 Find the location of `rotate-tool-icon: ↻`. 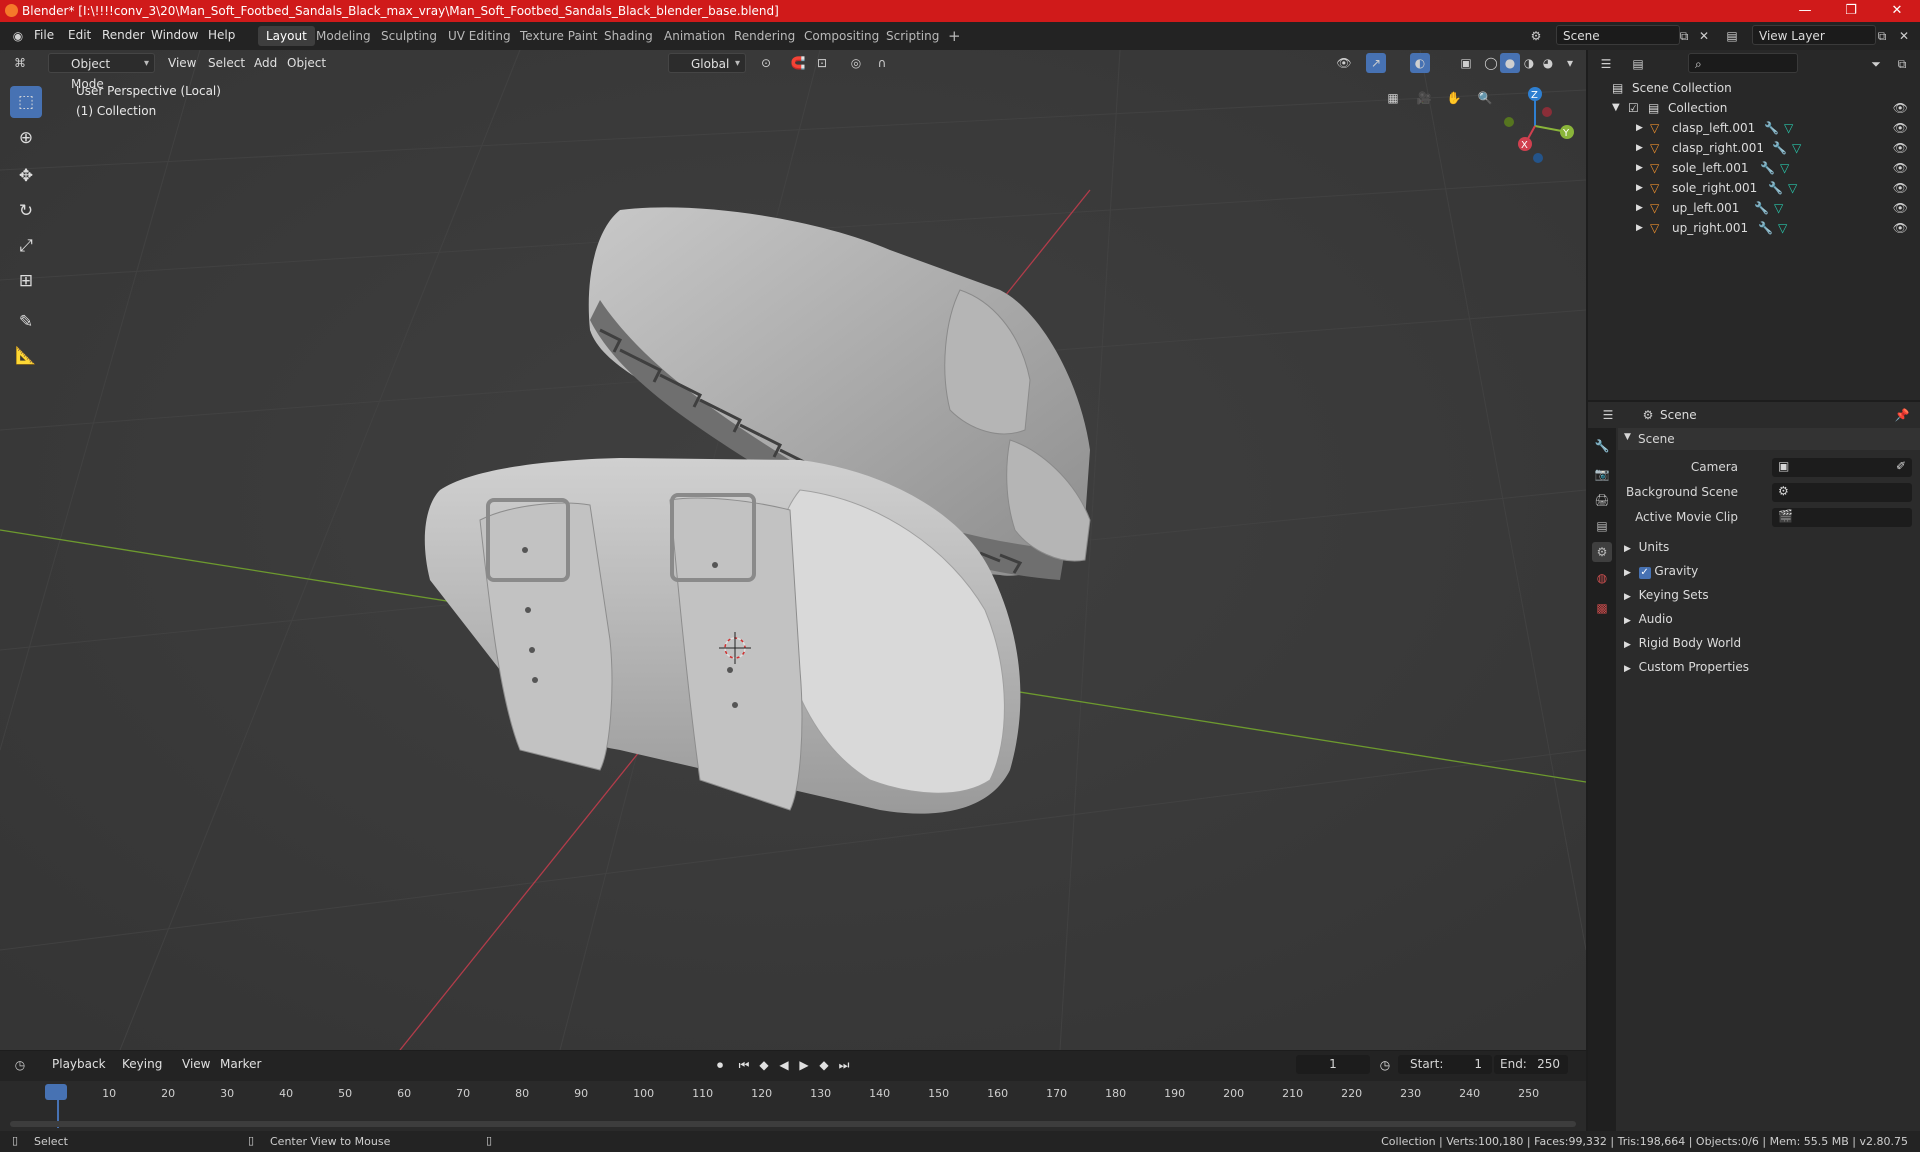

rotate-tool-icon: ↻ is located at coordinates (26, 211).